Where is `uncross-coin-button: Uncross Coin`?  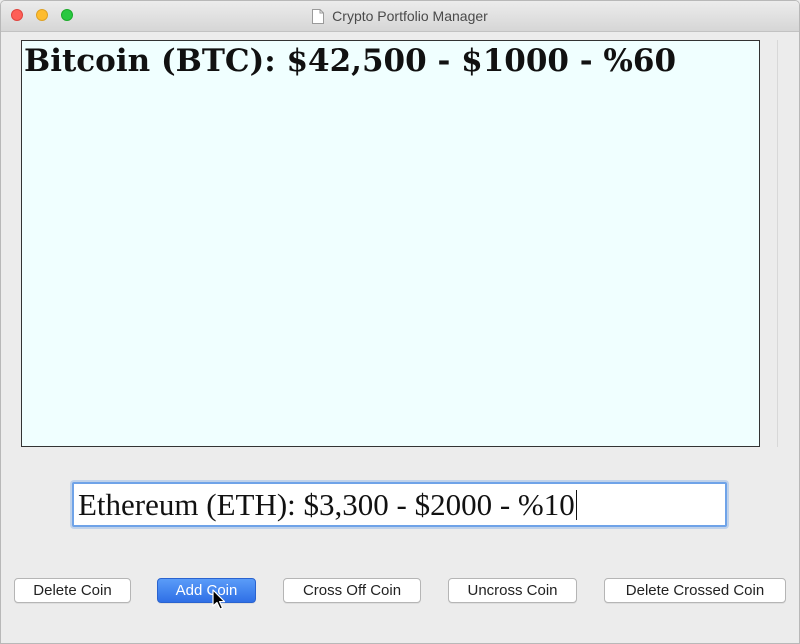
uncross-coin-button: Uncross Coin is located at coordinates (512, 590).